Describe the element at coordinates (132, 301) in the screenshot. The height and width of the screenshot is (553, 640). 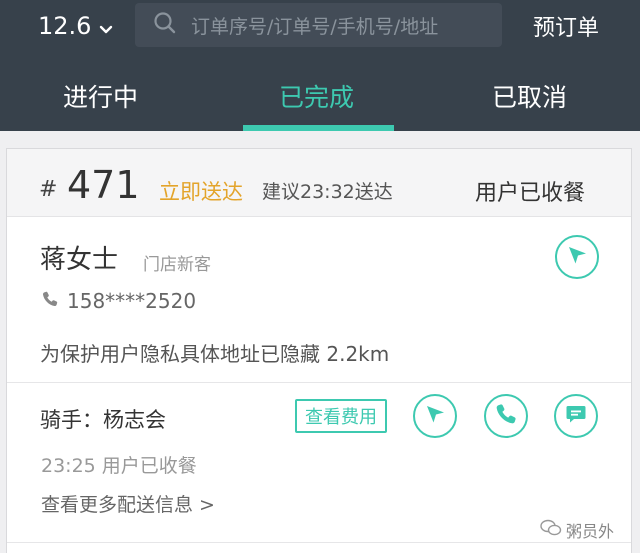
I see `customer-phone: 158****2520` at that location.